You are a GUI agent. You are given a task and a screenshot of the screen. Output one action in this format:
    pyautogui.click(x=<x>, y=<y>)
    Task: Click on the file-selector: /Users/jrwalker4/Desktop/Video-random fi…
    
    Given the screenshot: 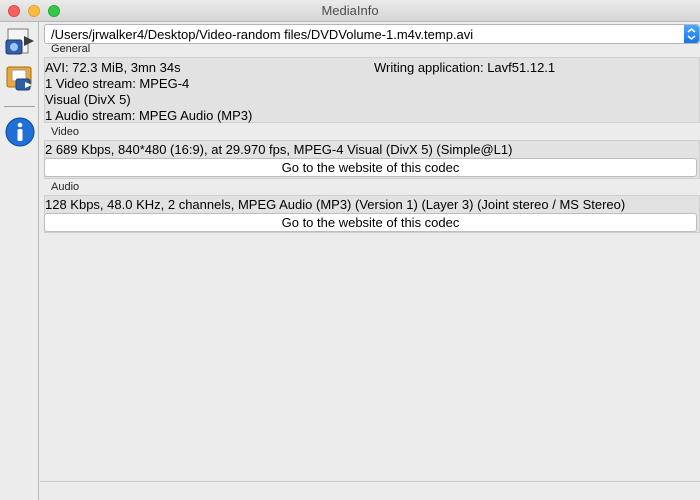 What is the action you would take?
    pyautogui.click(x=372, y=34)
    